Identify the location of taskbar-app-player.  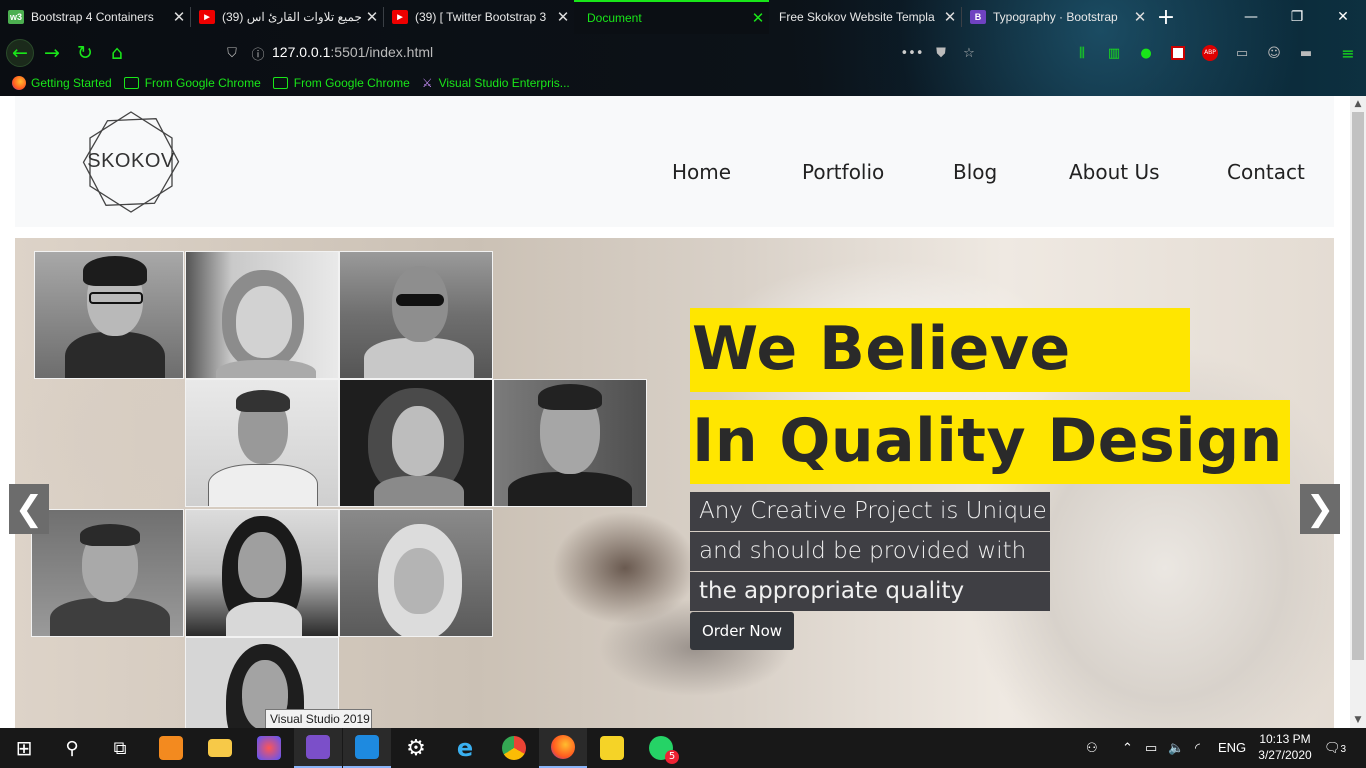
(612, 748).